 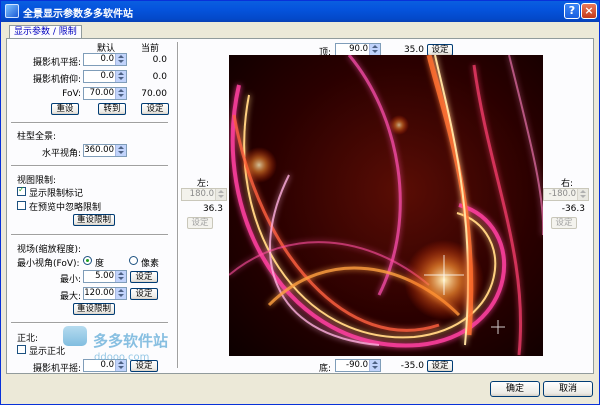 I want to click on bottom-limit-label: 底:, so click(x=324, y=369).